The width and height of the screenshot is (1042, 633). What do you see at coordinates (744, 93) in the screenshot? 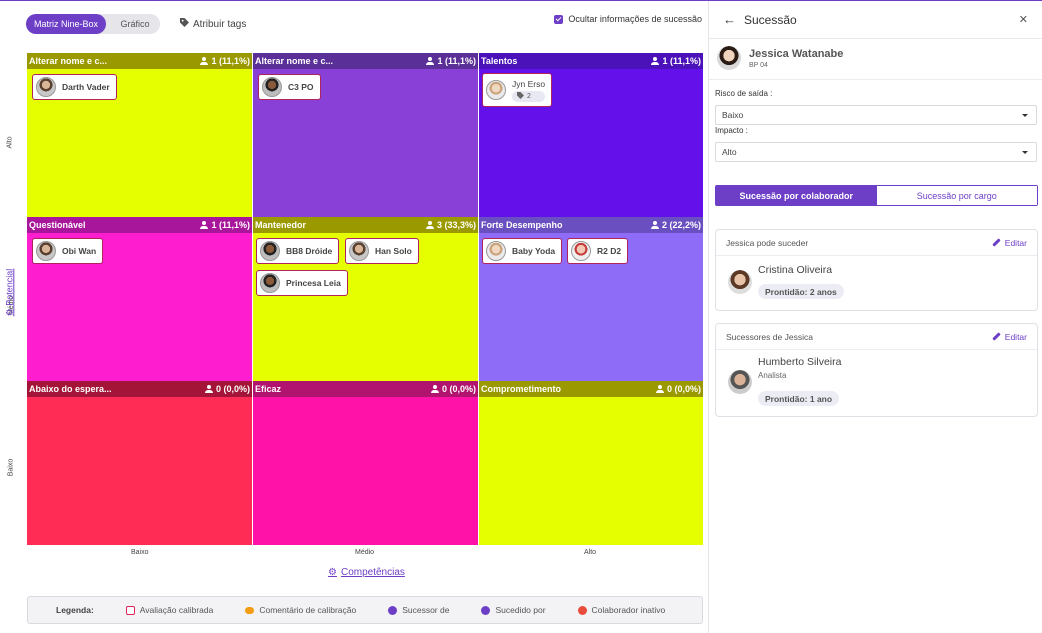
I see `risk-label: Risco de saída :` at bounding box center [744, 93].